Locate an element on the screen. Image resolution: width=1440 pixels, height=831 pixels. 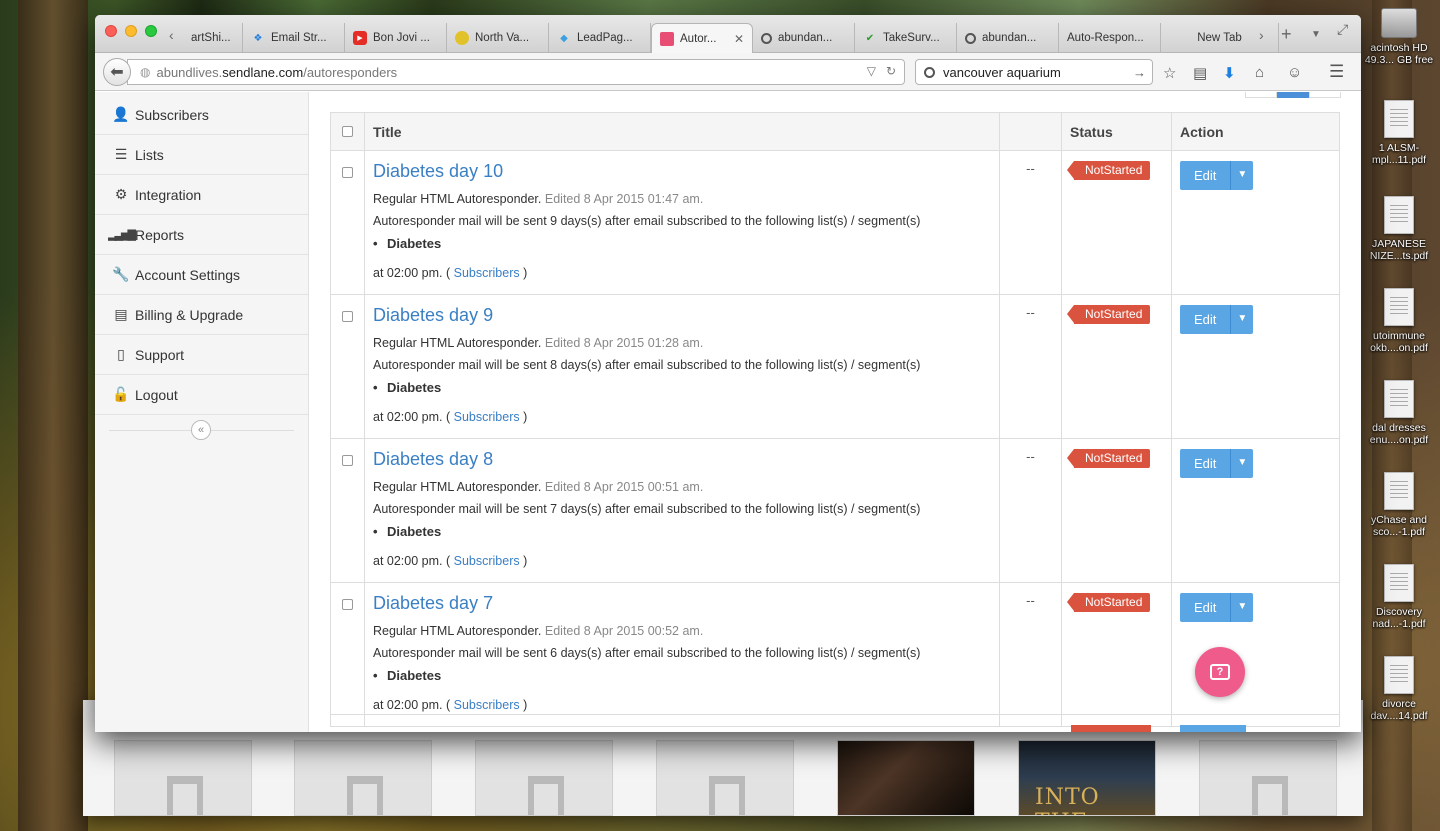
tab-scroll-right-icon: › is located at coordinates (1261, 35).